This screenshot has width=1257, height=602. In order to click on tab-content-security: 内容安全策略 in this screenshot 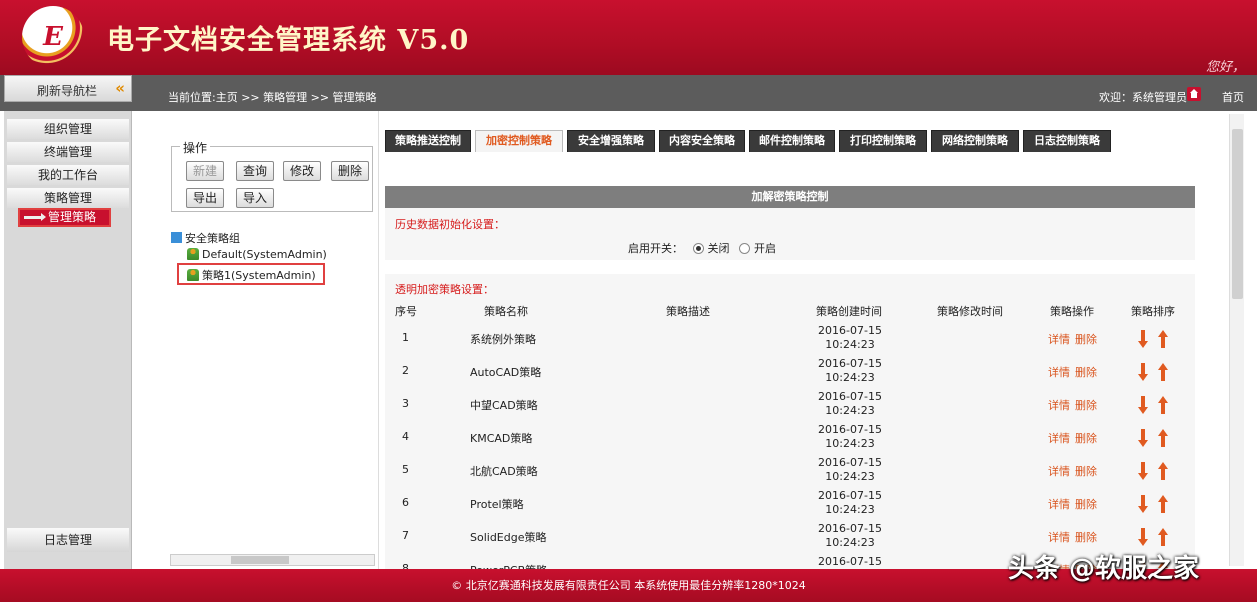, I will do `click(702, 141)`.